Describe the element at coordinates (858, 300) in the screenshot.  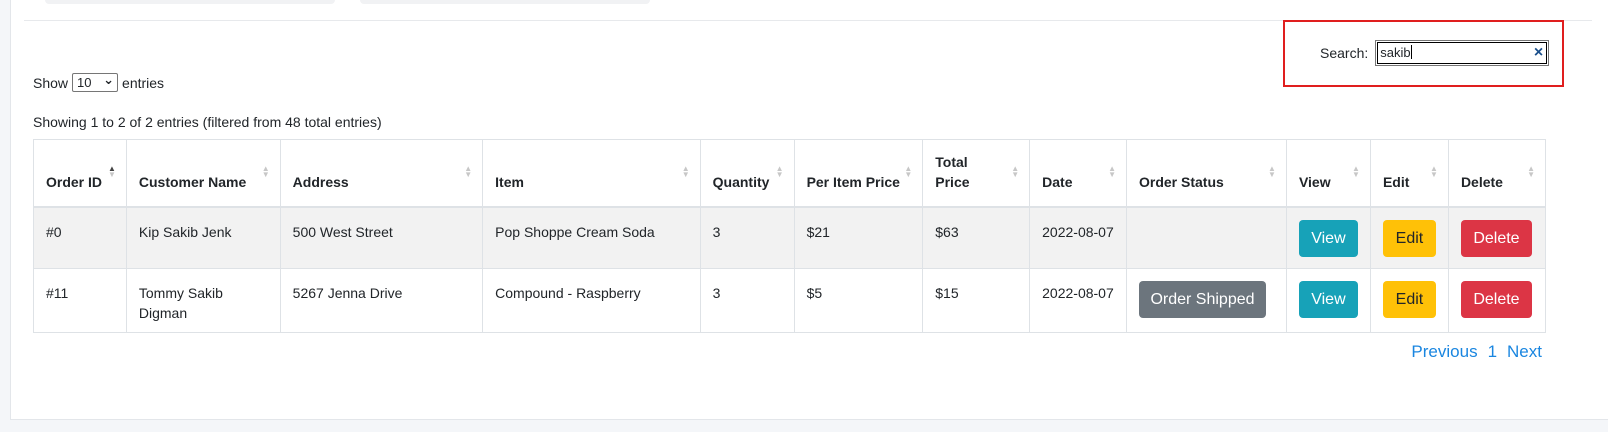
I see `cell-per-item-price: $5` at that location.